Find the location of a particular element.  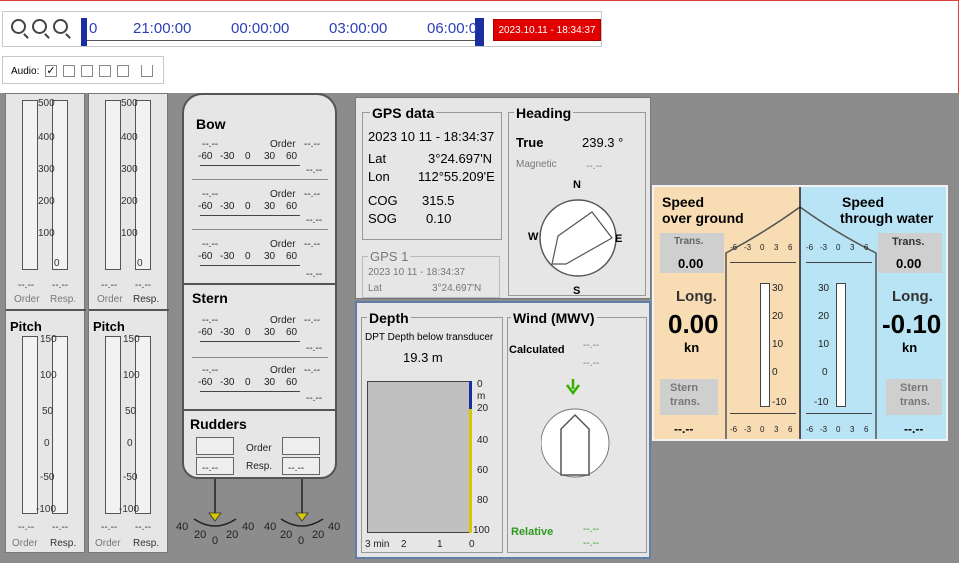

pitch-tick: 0 is located at coordinates (47, 443).